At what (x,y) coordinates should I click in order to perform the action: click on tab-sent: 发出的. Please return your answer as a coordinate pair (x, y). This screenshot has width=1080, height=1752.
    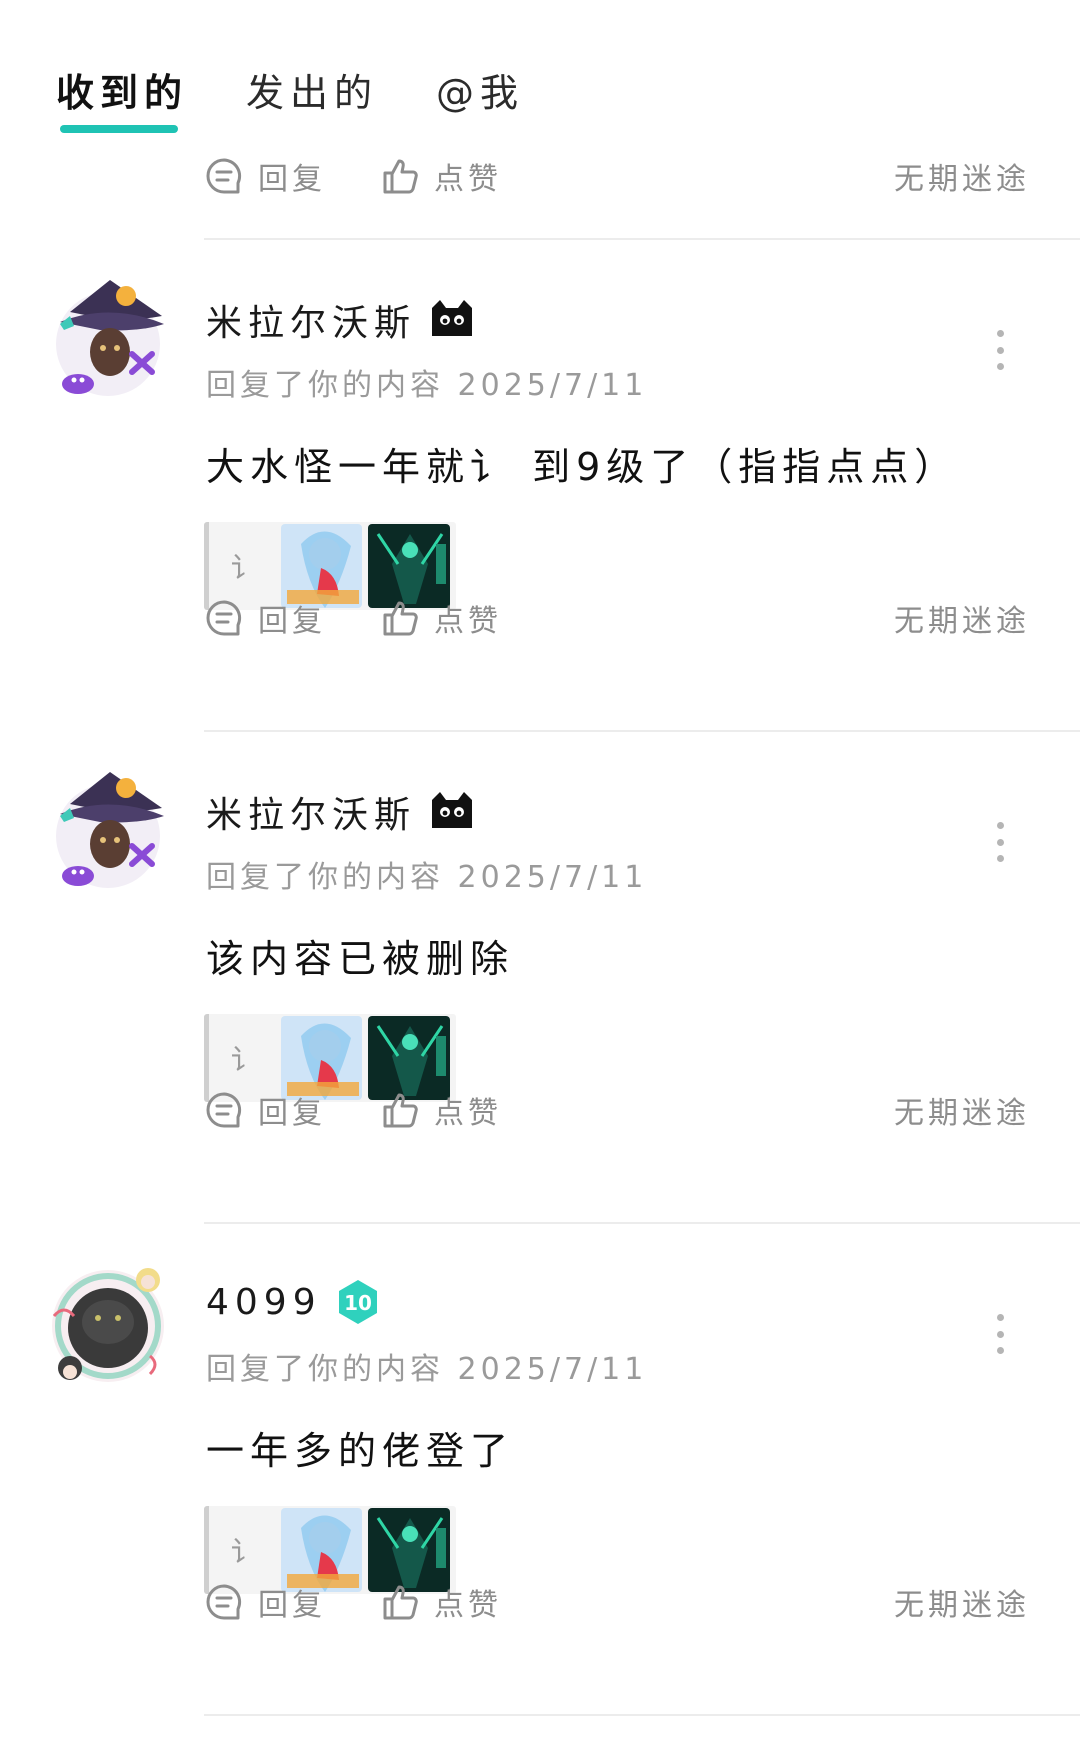
    Looking at the image, I should click on (312, 97).